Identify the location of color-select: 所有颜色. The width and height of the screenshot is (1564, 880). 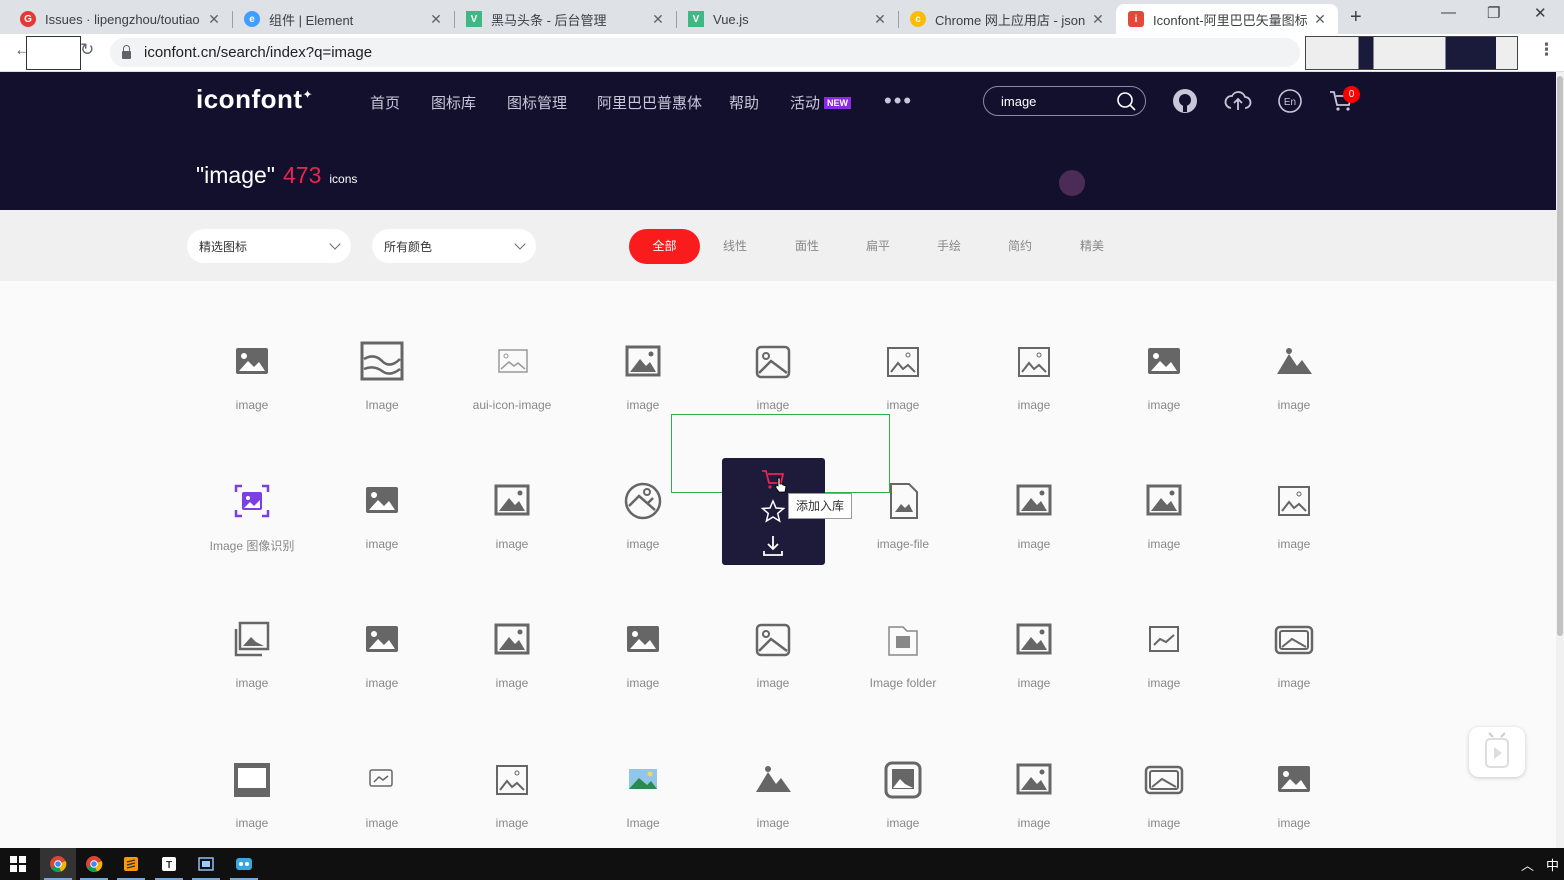
(454, 246).